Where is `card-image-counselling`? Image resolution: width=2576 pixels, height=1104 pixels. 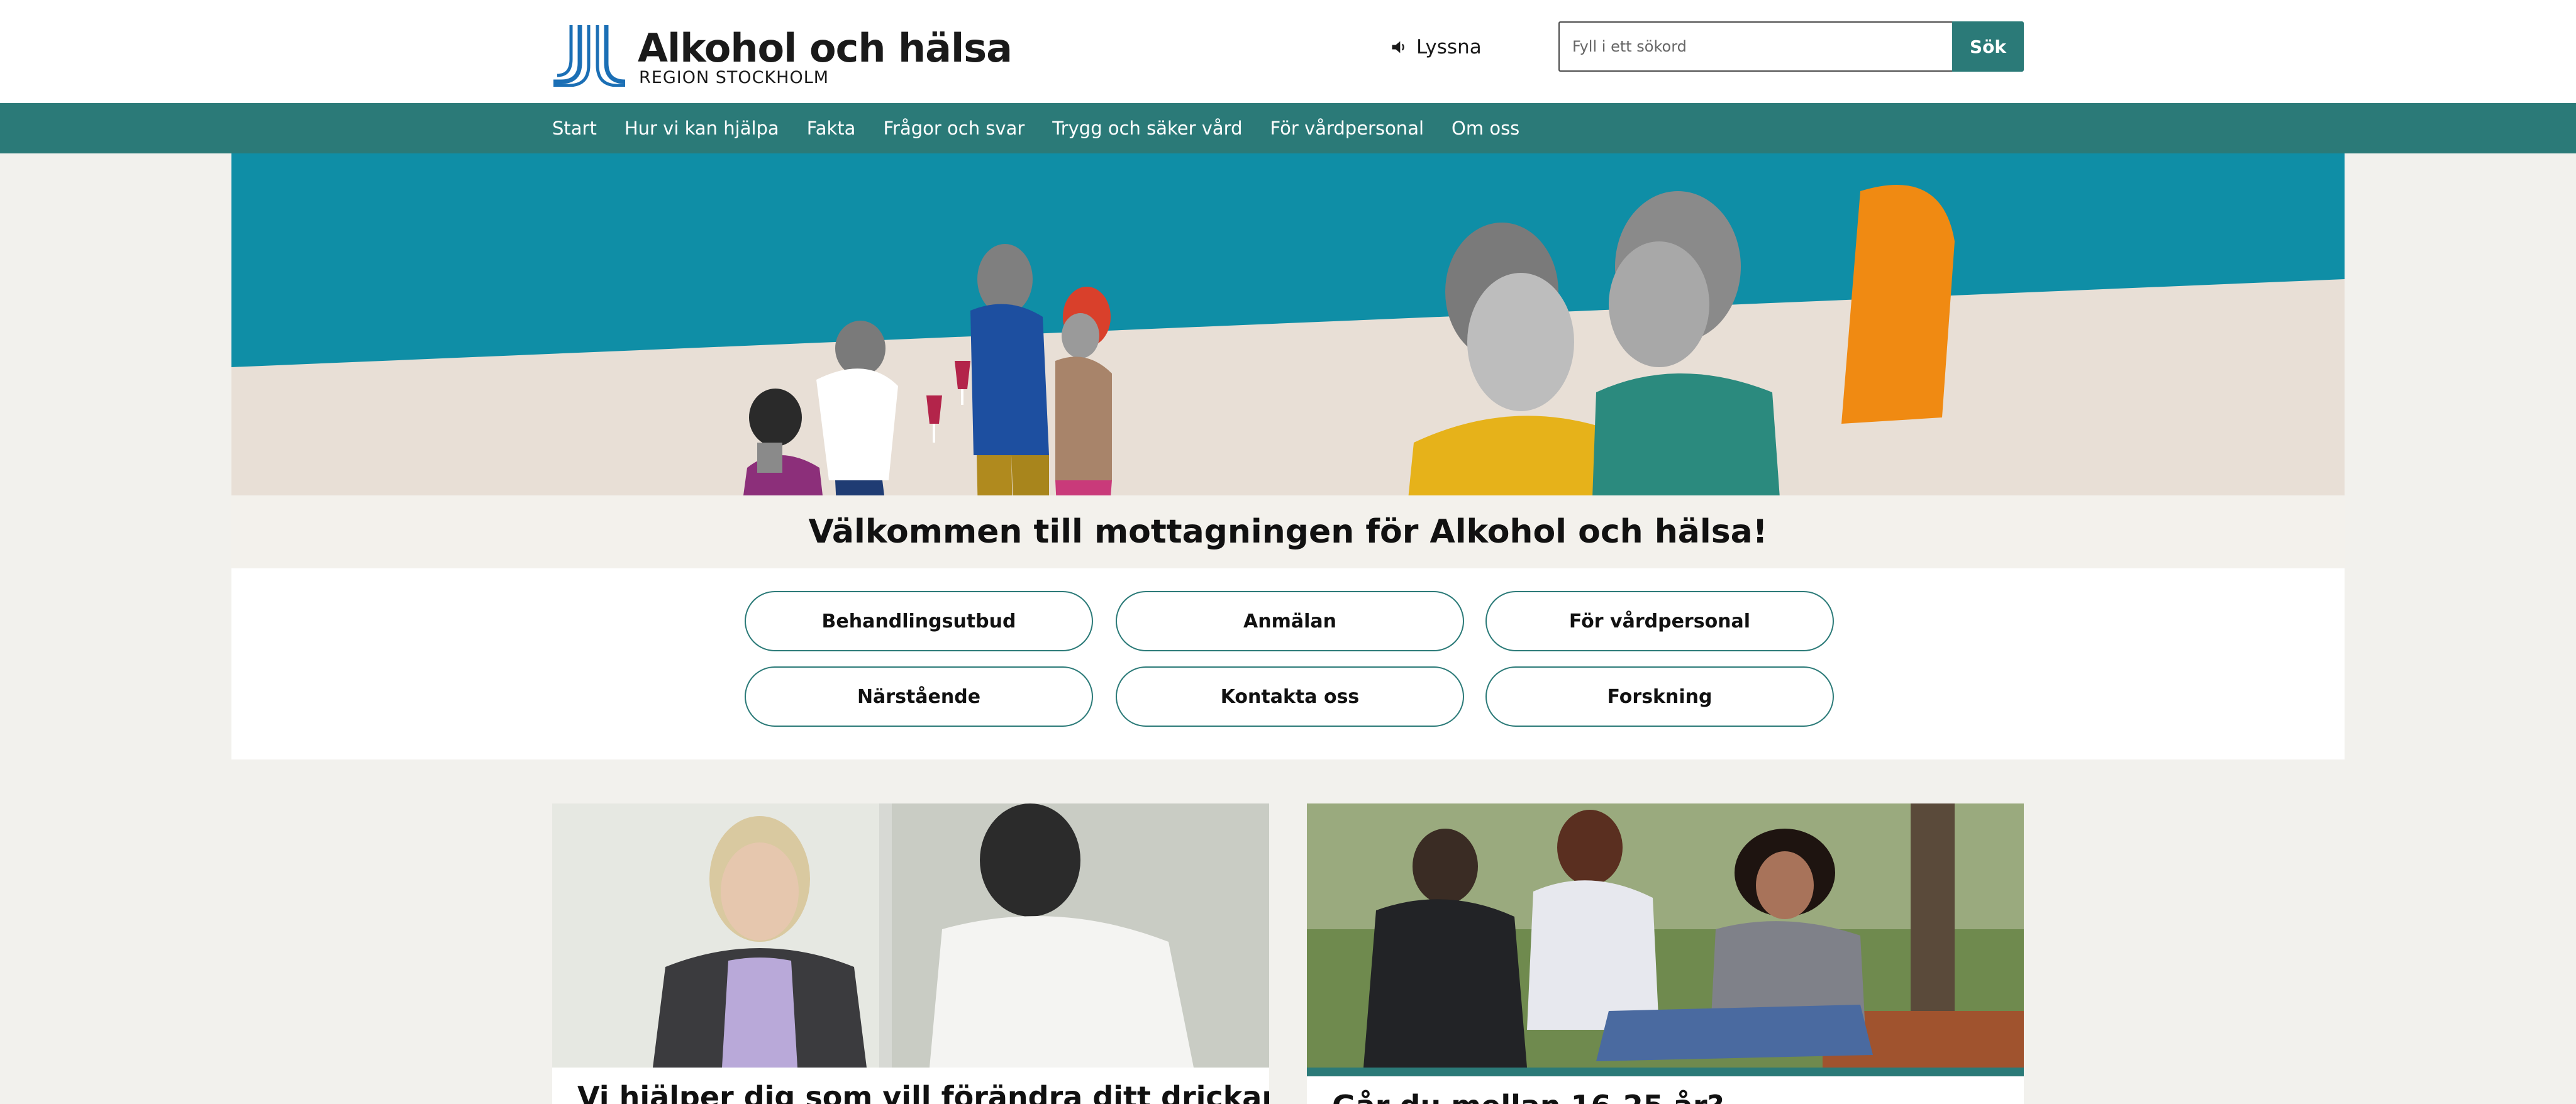
card-image-counselling is located at coordinates (910, 936).